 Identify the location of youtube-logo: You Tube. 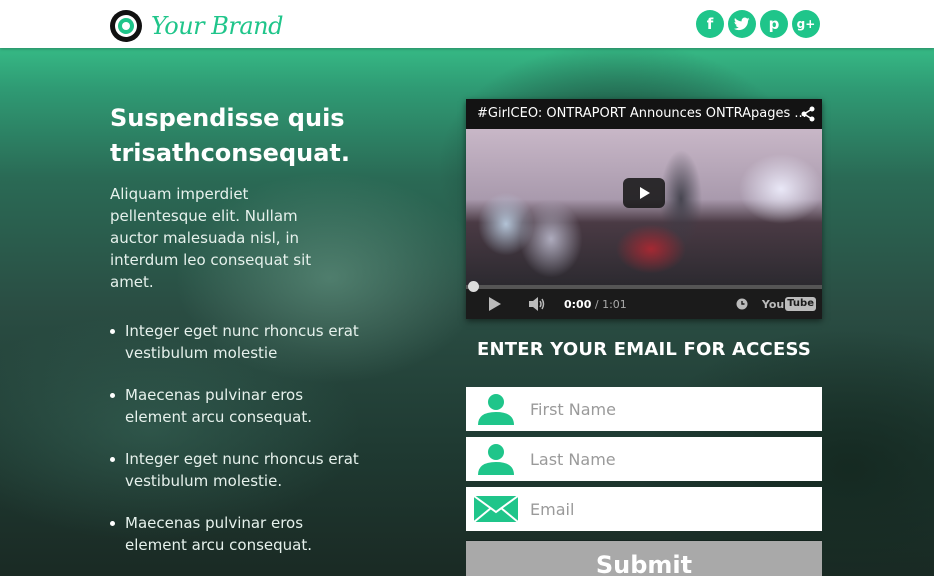
(789, 304).